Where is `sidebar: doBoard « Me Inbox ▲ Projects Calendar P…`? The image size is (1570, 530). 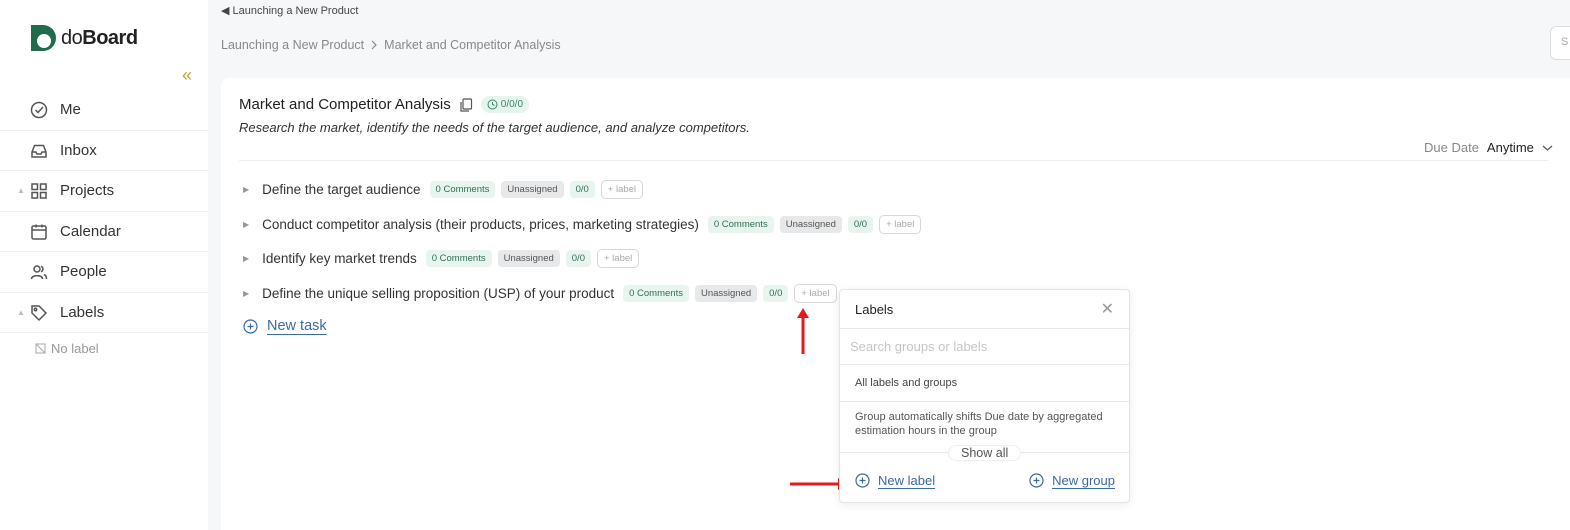
sidebar: doBoard « Me Inbox ▲ Projects Calendar P… is located at coordinates (104, 265).